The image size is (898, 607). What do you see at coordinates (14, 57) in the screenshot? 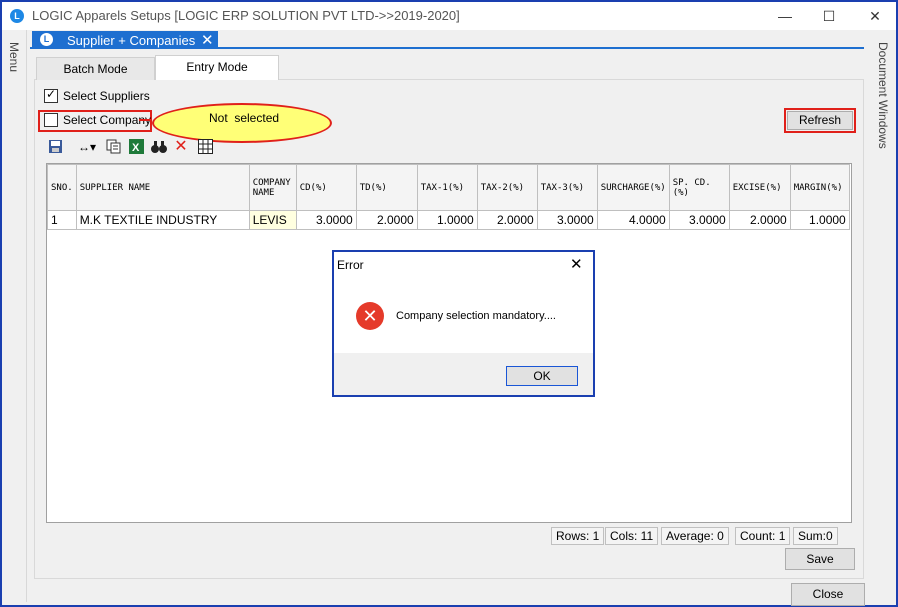
I see `menu-label: Menu` at bounding box center [14, 57].